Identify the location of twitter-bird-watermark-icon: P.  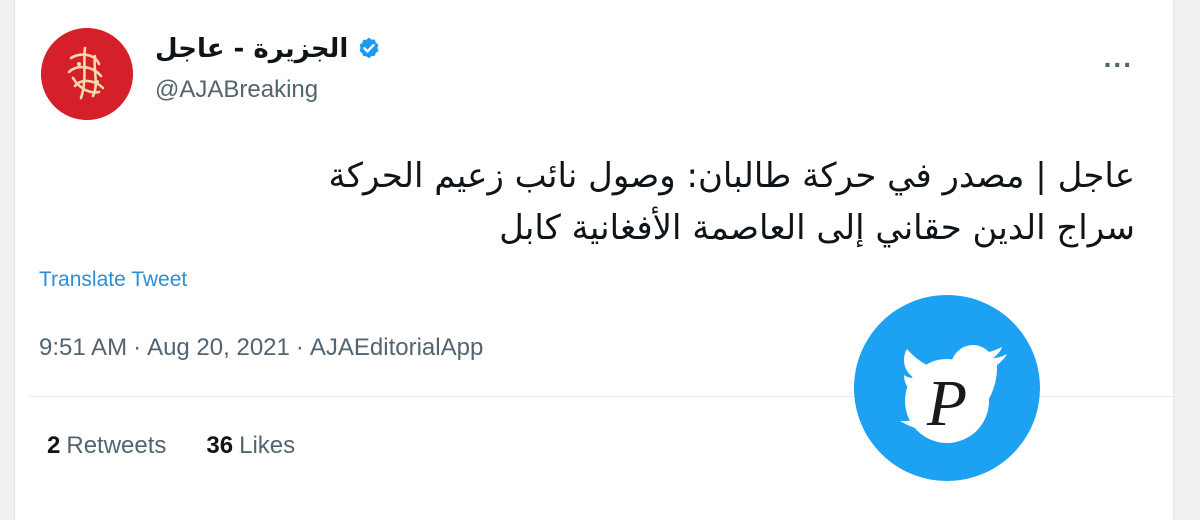
(947, 388).